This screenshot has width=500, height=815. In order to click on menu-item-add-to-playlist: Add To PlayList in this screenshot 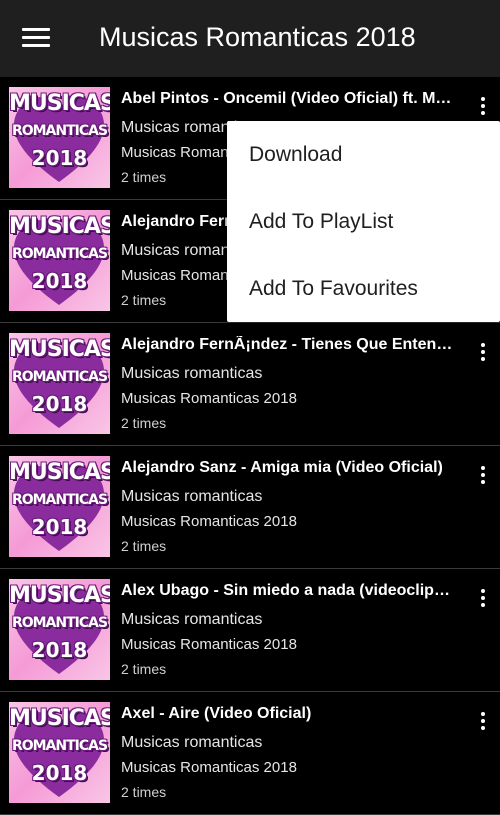, I will do `click(363, 222)`.